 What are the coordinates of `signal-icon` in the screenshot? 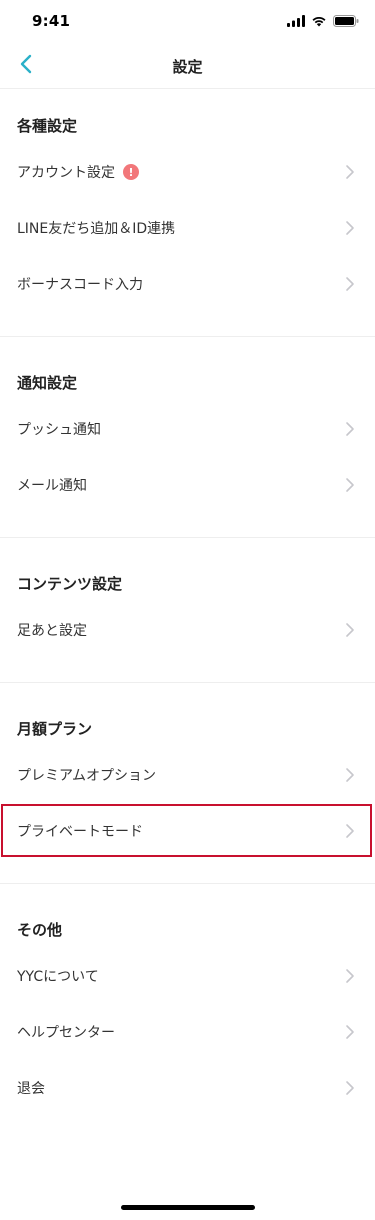 It's located at (296, 21).